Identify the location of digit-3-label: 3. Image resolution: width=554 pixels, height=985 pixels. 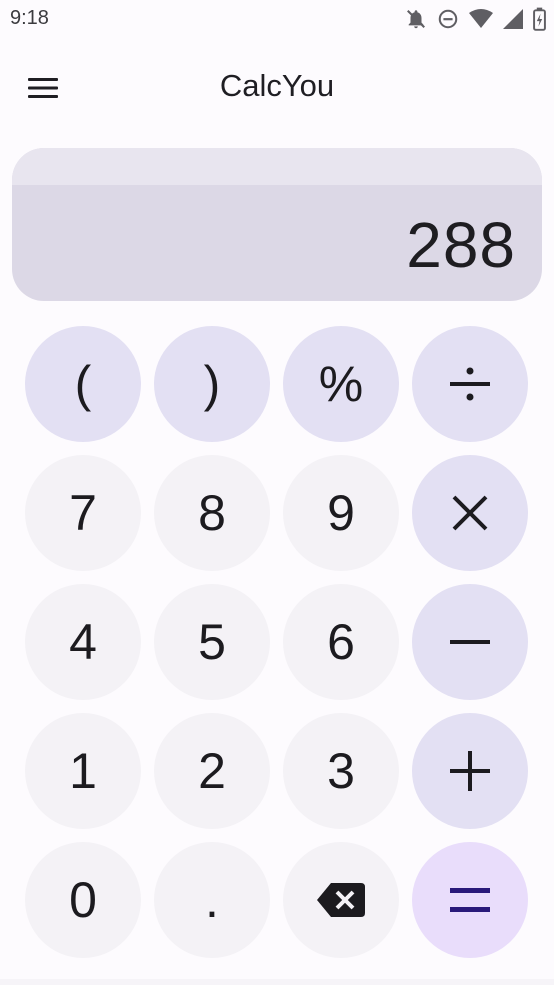
(341, 771).